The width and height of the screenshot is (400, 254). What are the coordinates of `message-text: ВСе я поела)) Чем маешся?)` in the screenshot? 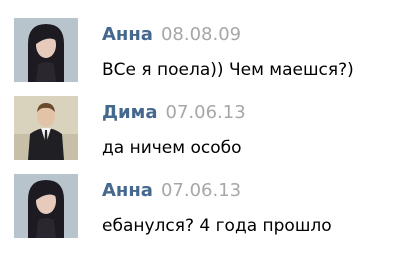 It's located at (228, 70).